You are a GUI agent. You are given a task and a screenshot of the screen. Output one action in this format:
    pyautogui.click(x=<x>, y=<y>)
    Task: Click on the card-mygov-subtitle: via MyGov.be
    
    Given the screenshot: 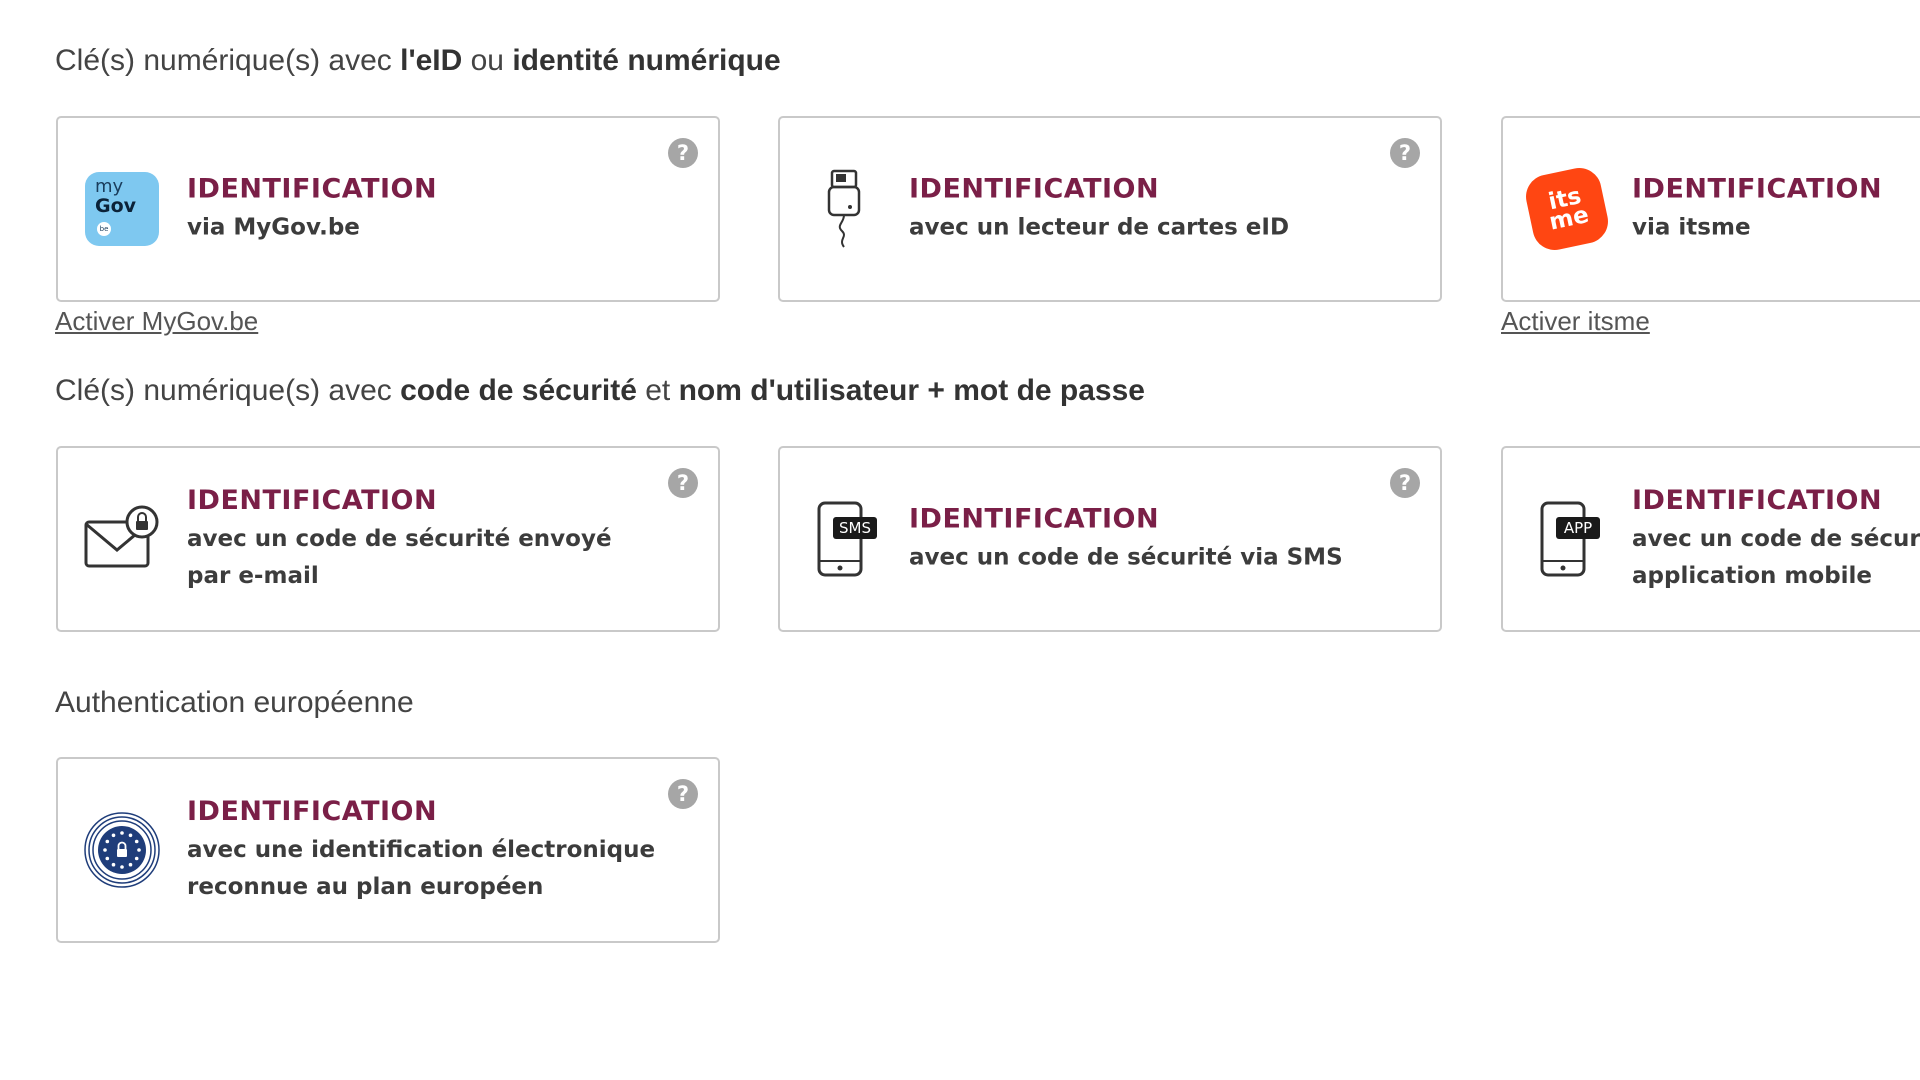 What is the action you would take?
    pyautogui.click(x=273, y=227)
    